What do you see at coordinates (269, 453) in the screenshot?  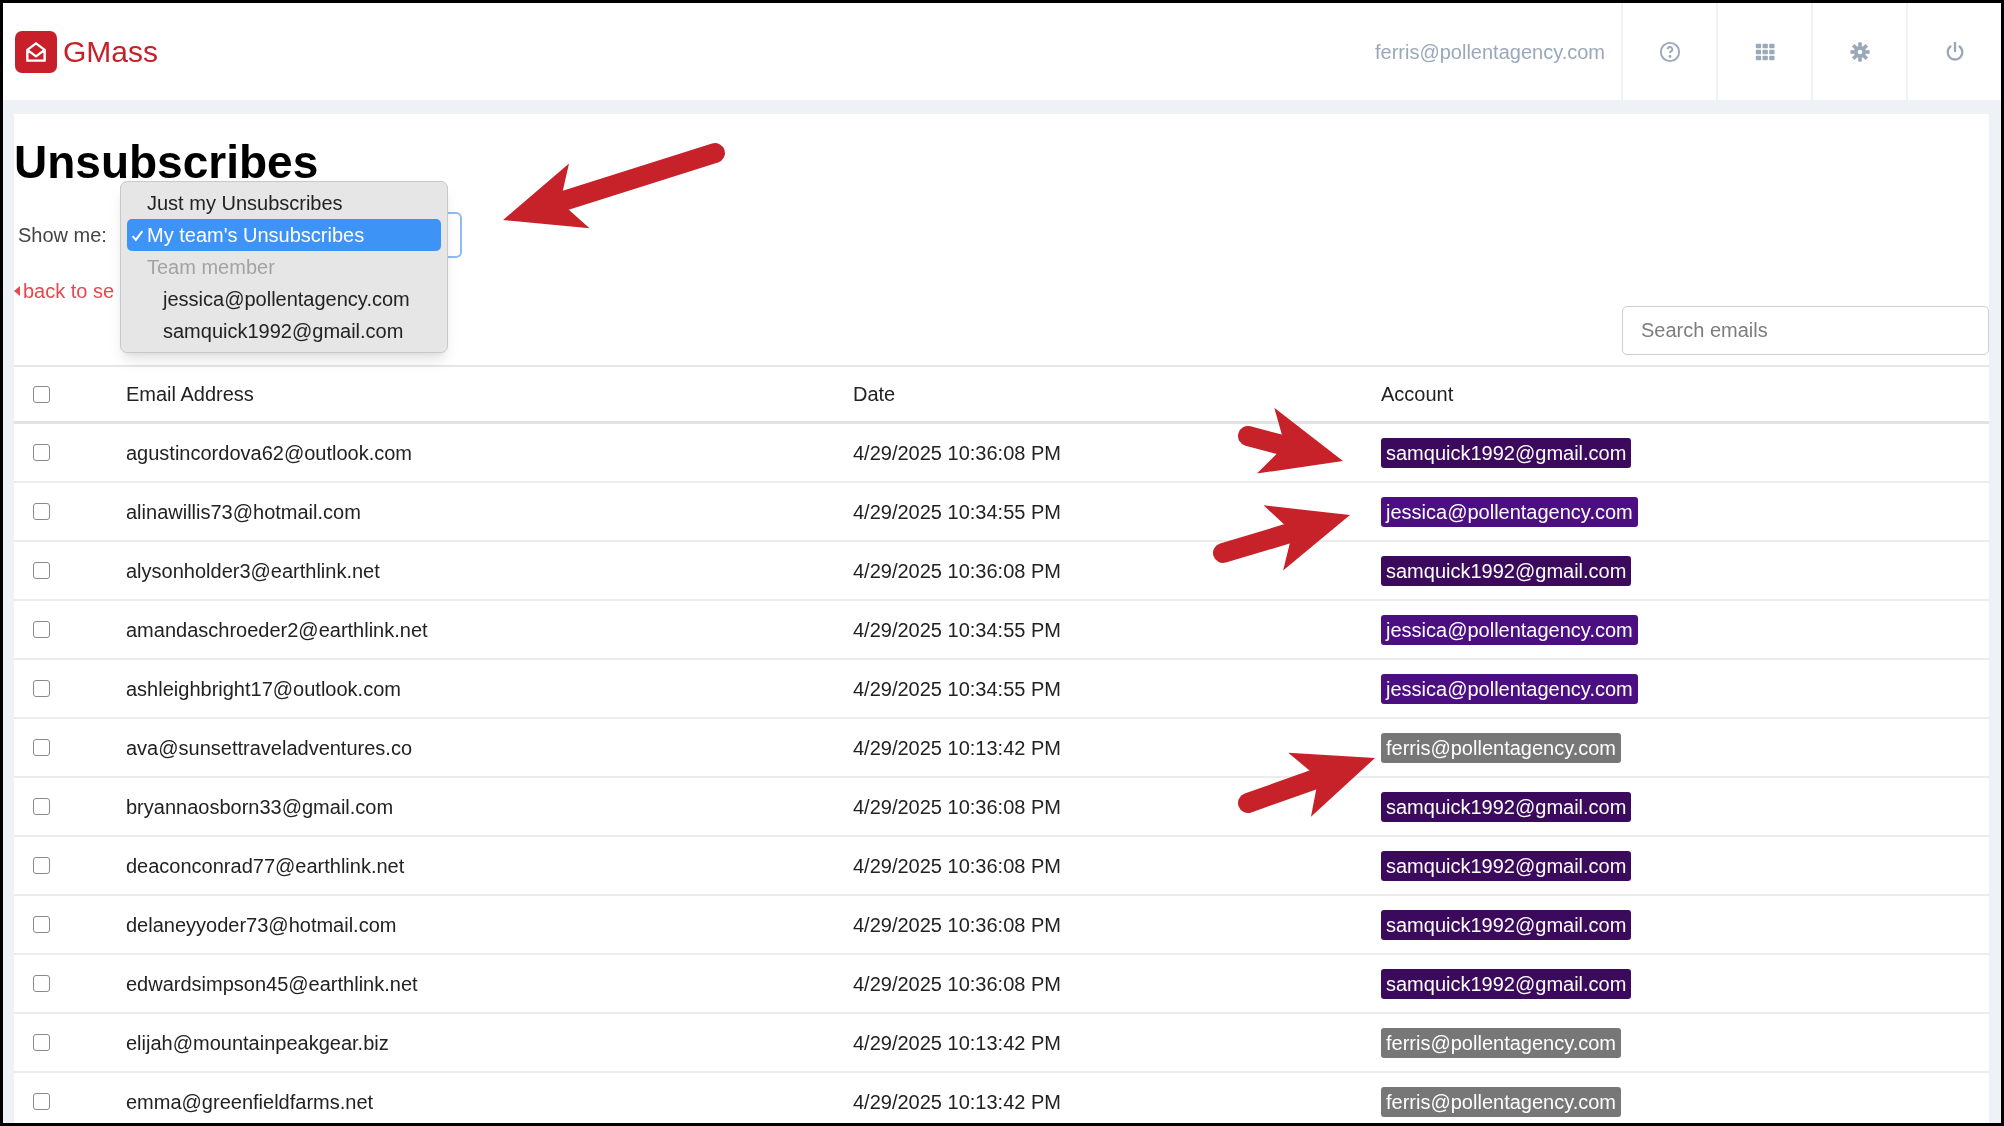 I see `email-cell-text: agustincordova62@outlook.com` at bounding box center [269, 453].